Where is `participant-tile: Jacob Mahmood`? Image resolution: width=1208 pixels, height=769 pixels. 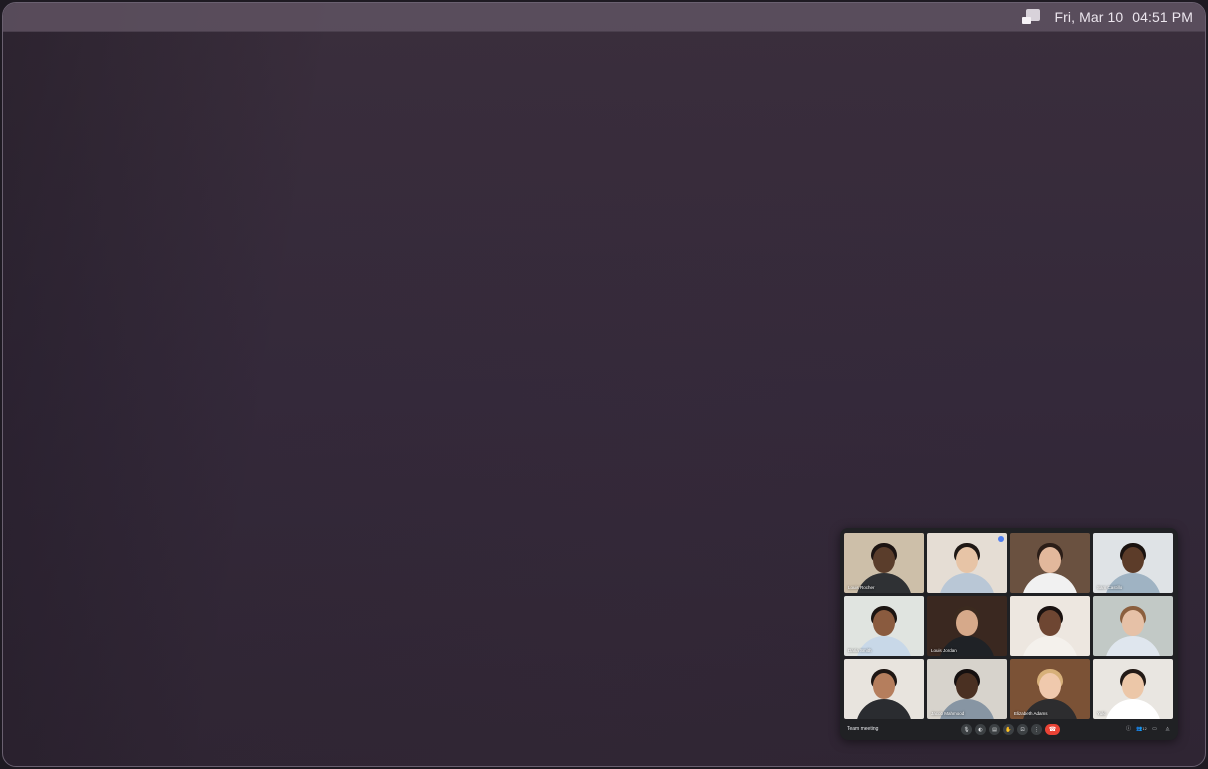
participant-tile: Jacob Mahmood is located at coordinates (967, 689).